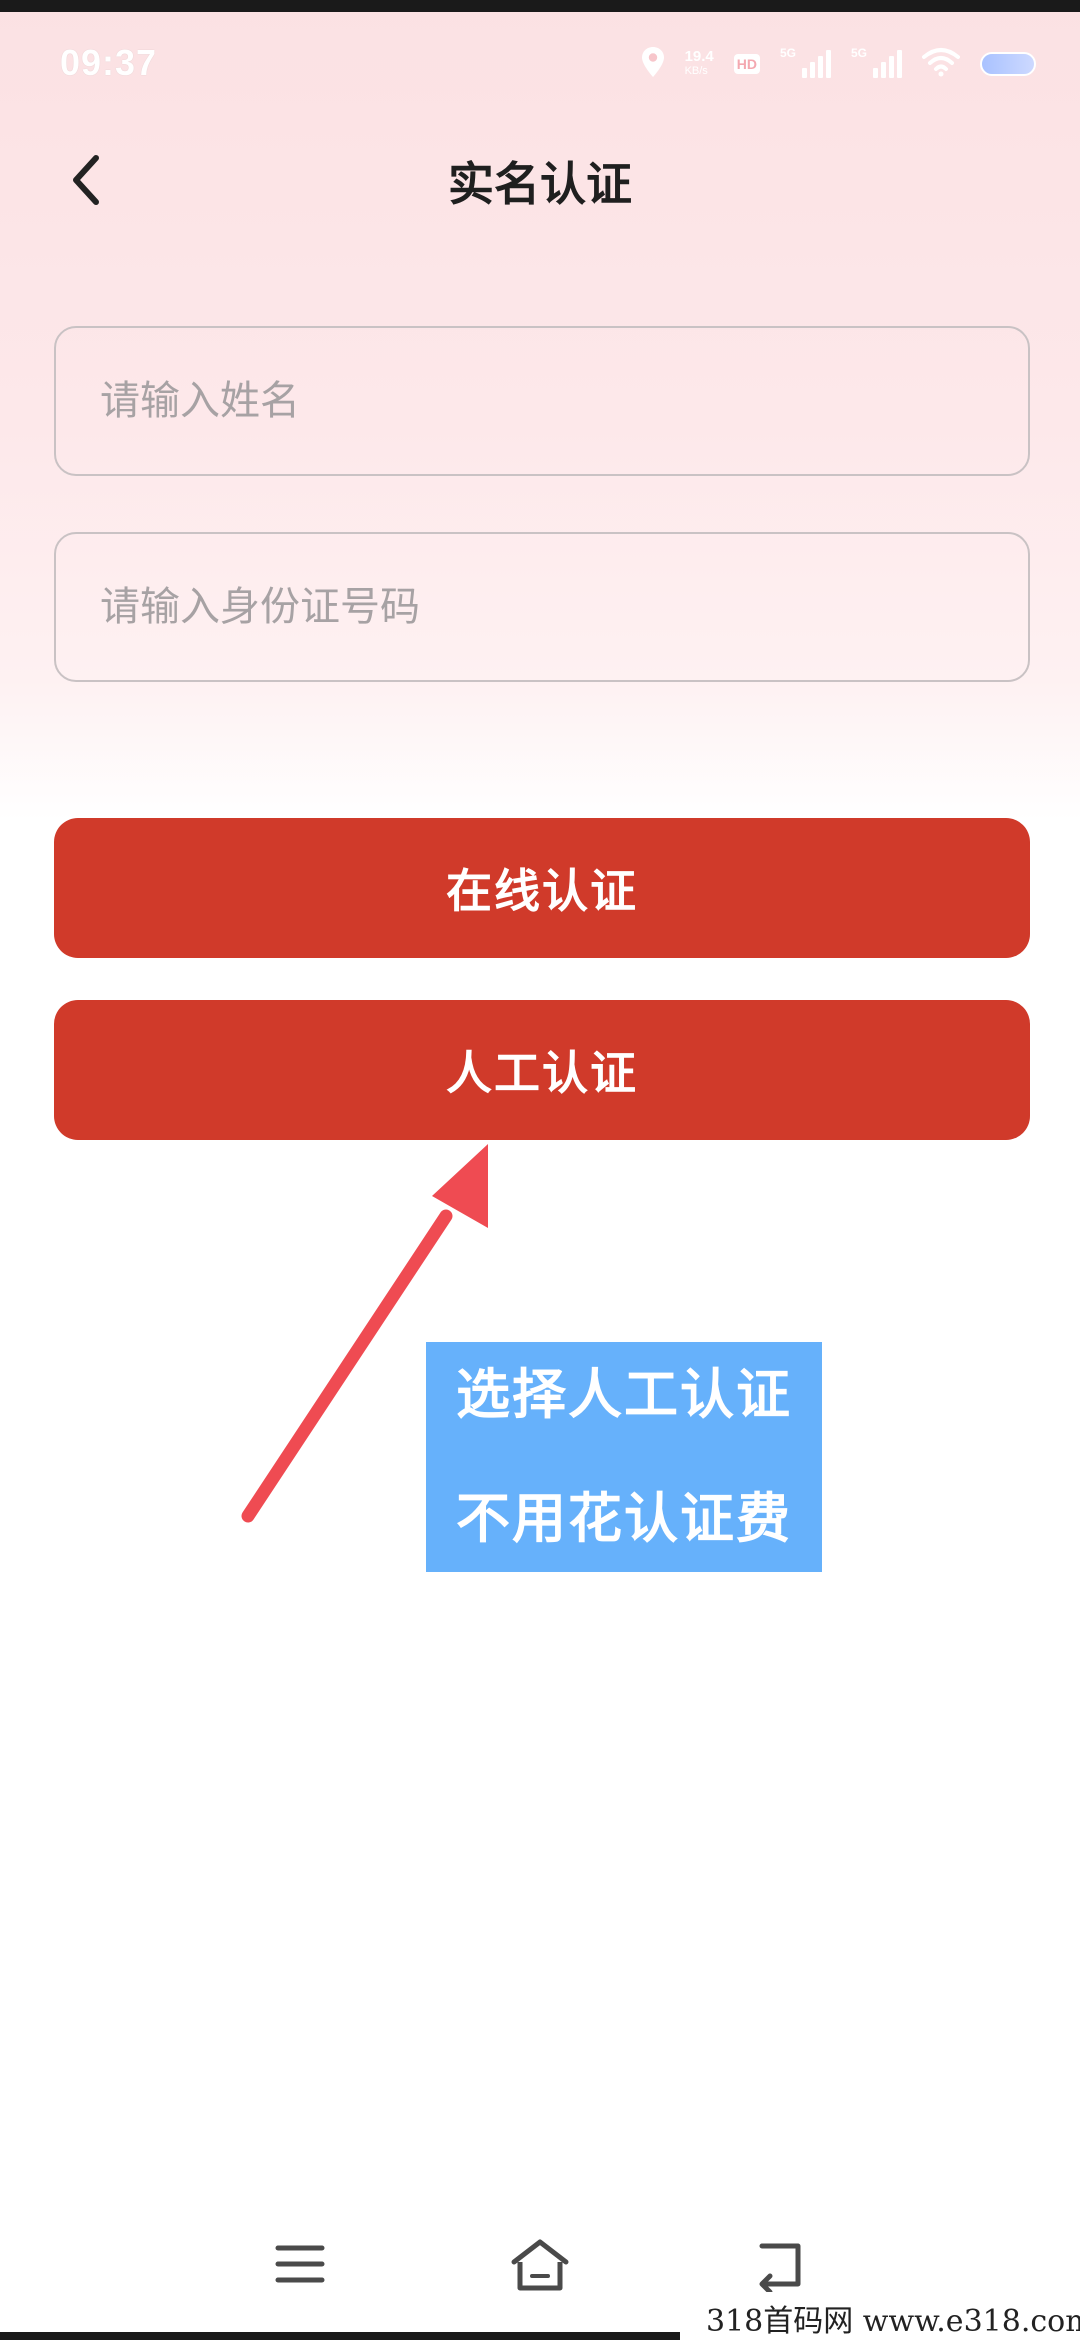  I want to click on sim1-label: 5G, so click(788, 53).